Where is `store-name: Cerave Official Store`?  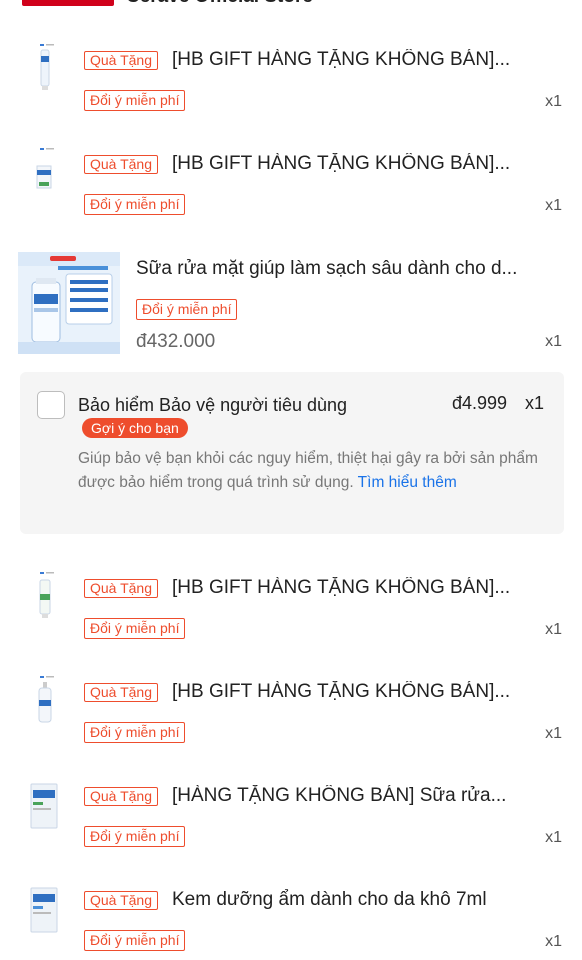 store-name: Cerave Official Store is located at coordinates (219, 4).